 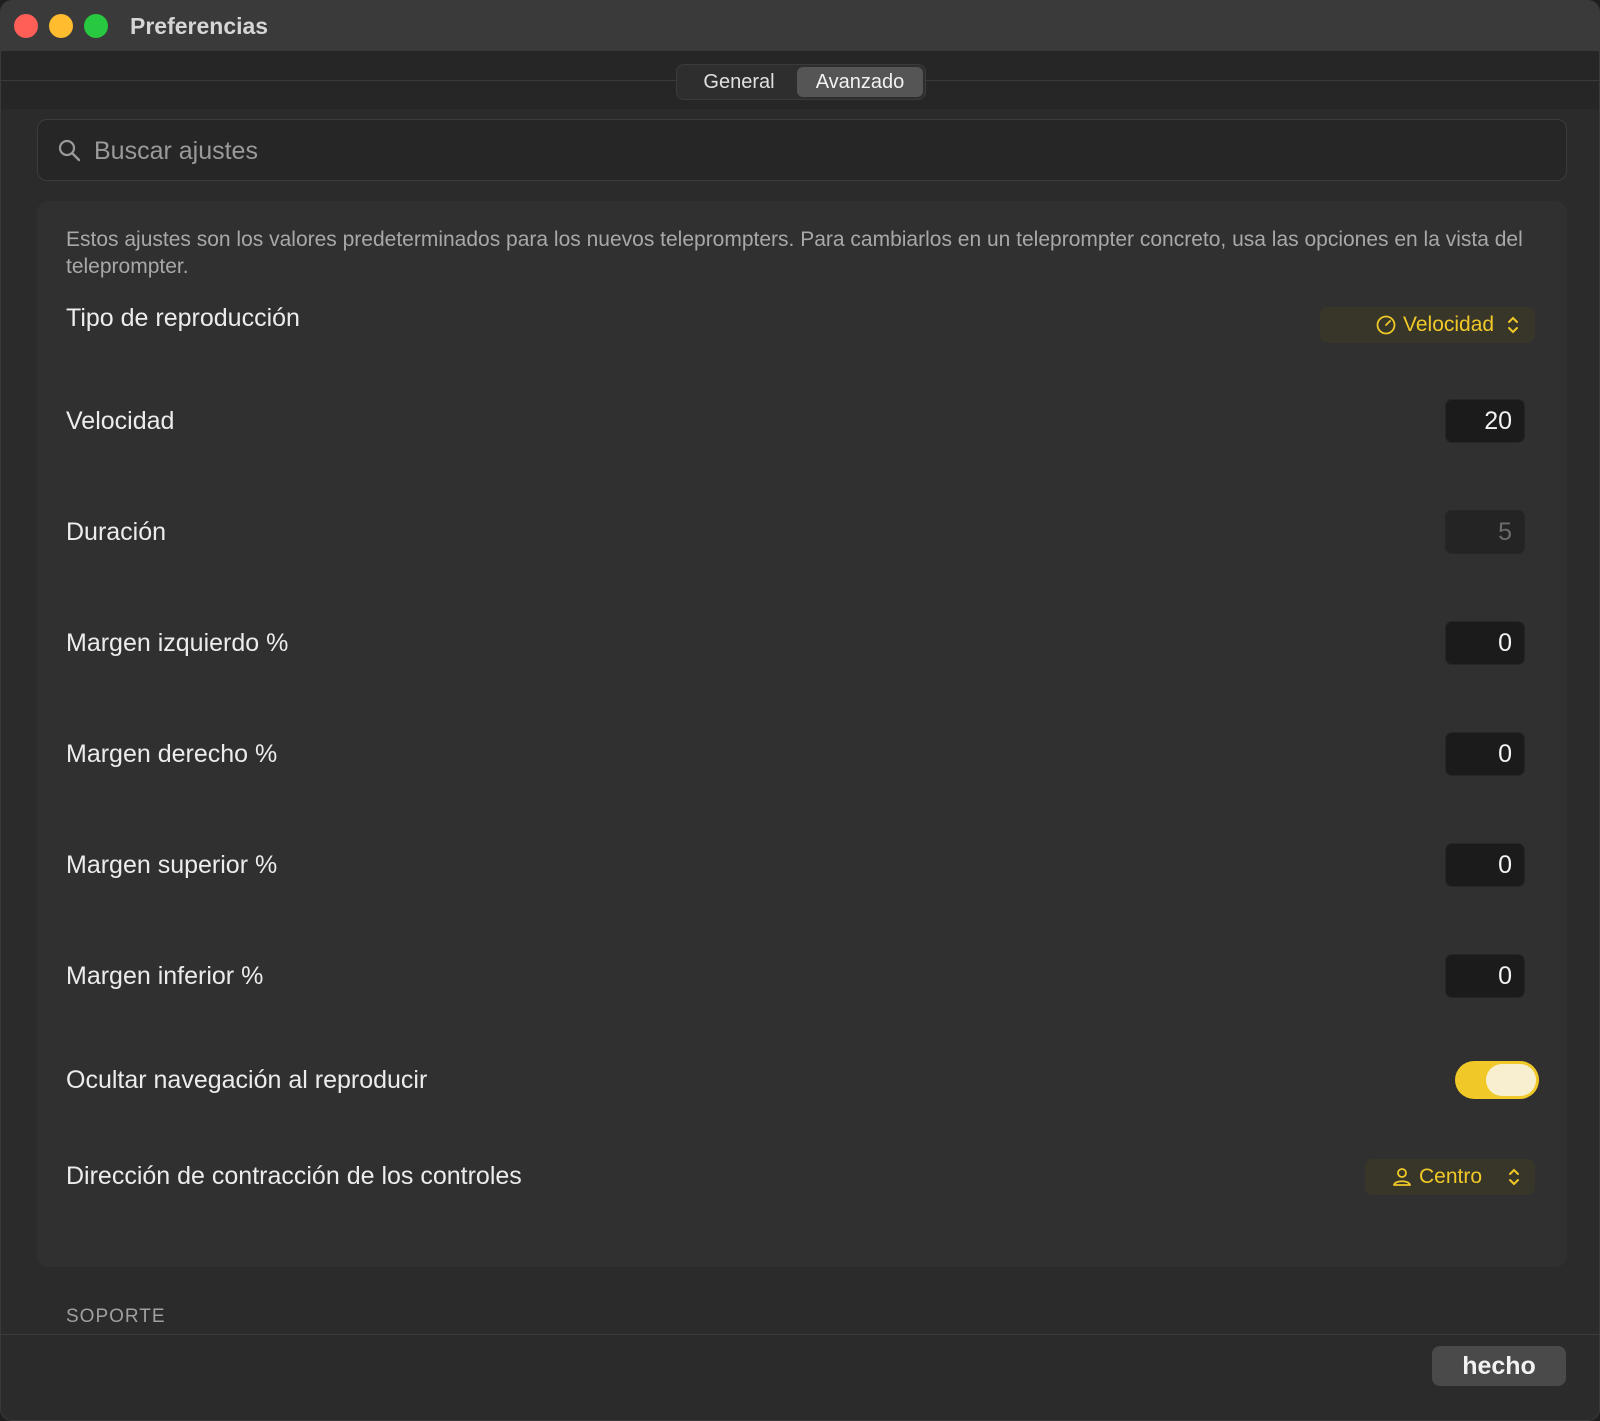 I want to click on window-title: Preferencias, so click(x=199, y=26).